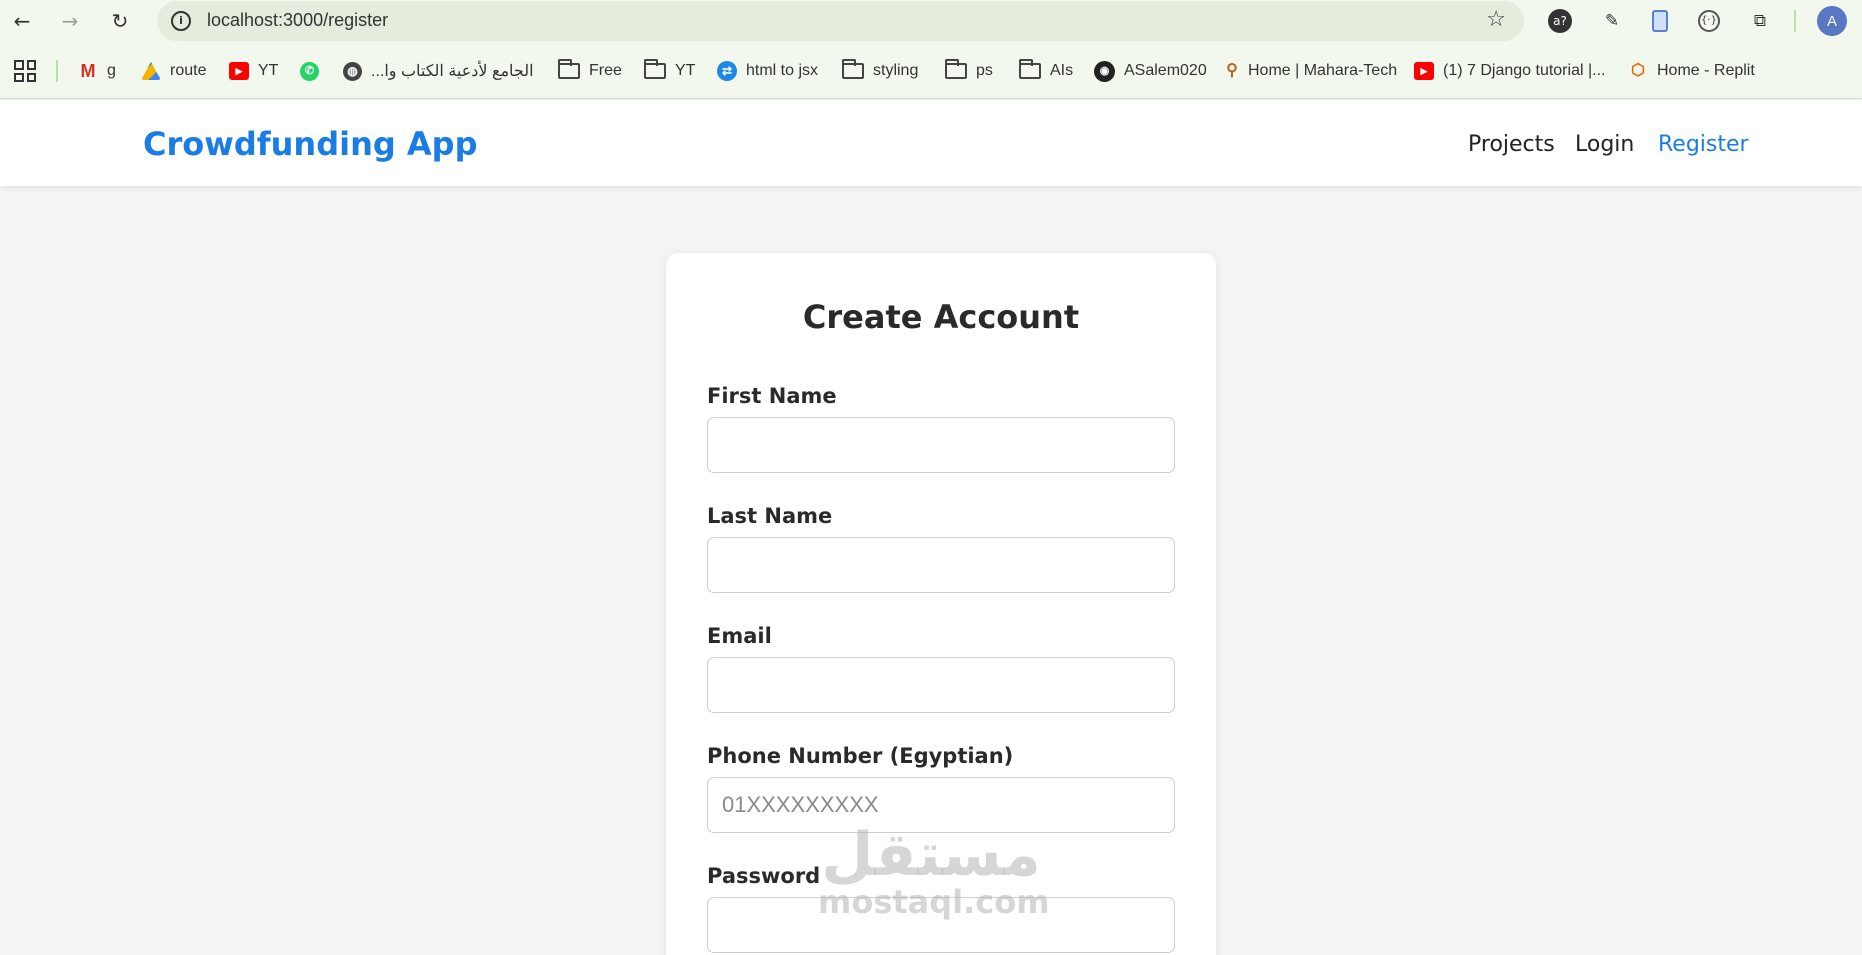 The image size is (1862, 955). Describe the element at coordinates (1511, 144) in the screenshot. I see `nav-projects: Projects` at that location.